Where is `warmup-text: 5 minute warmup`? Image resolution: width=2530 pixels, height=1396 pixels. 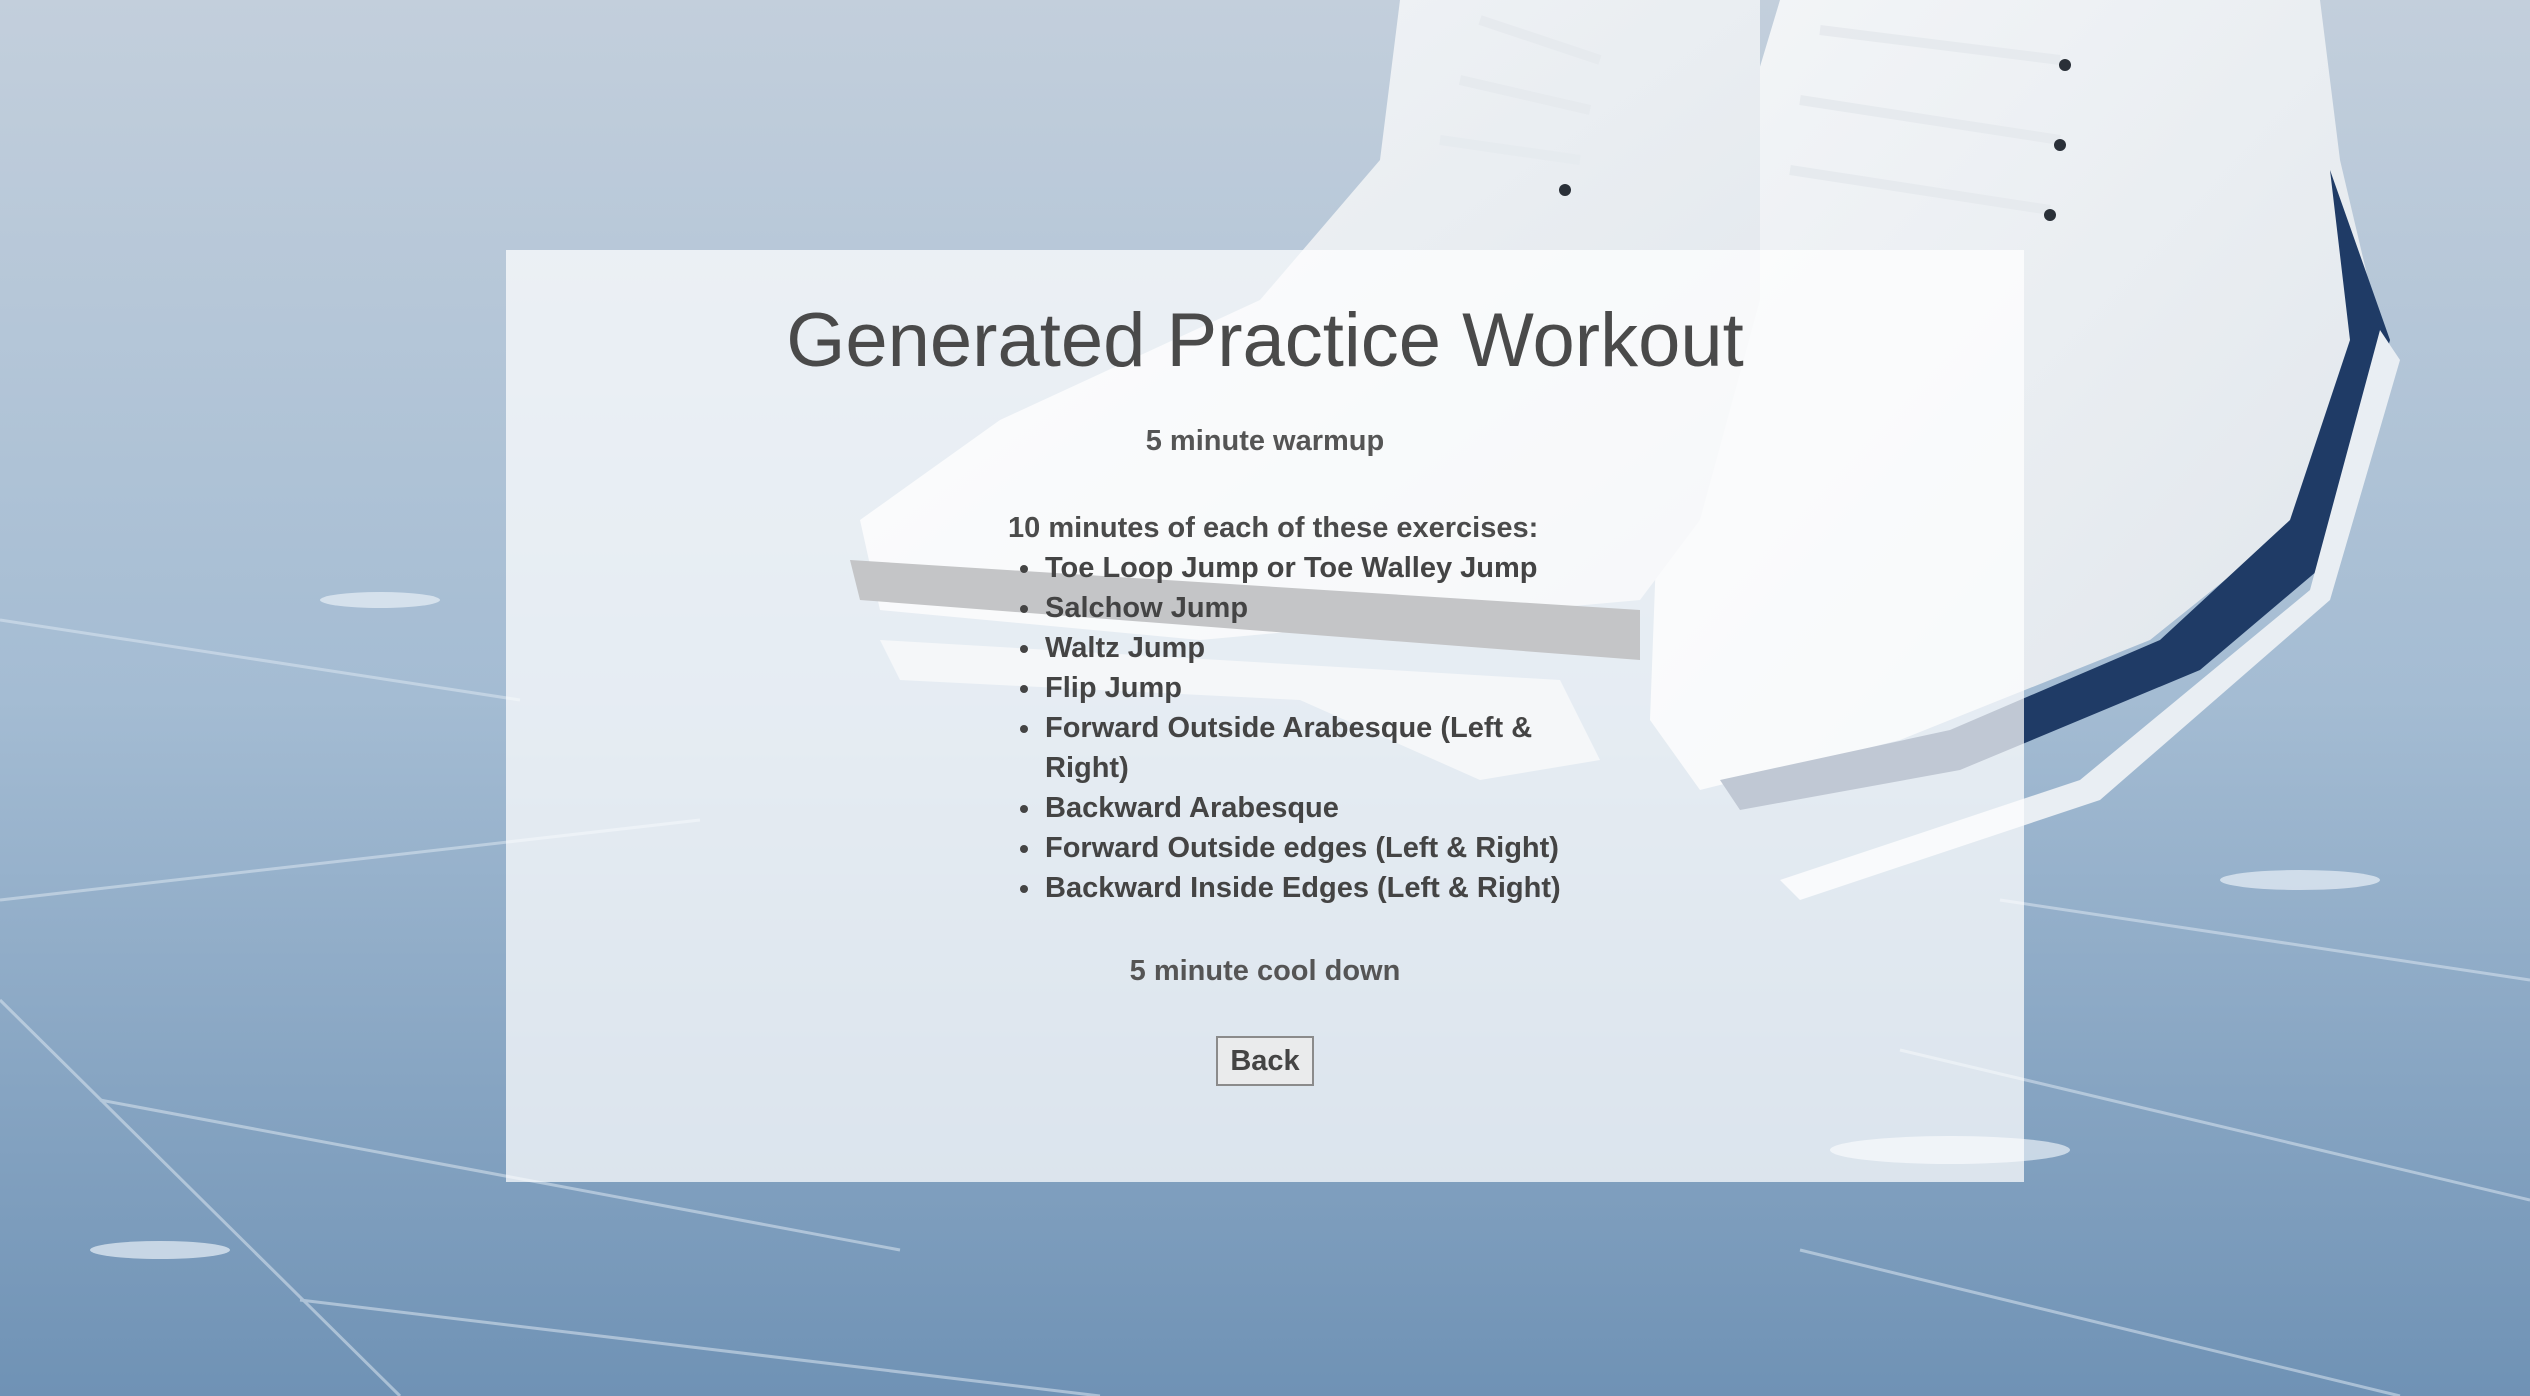
warmup-text: 5 minute warmup is located at coordinates (1265, 441).